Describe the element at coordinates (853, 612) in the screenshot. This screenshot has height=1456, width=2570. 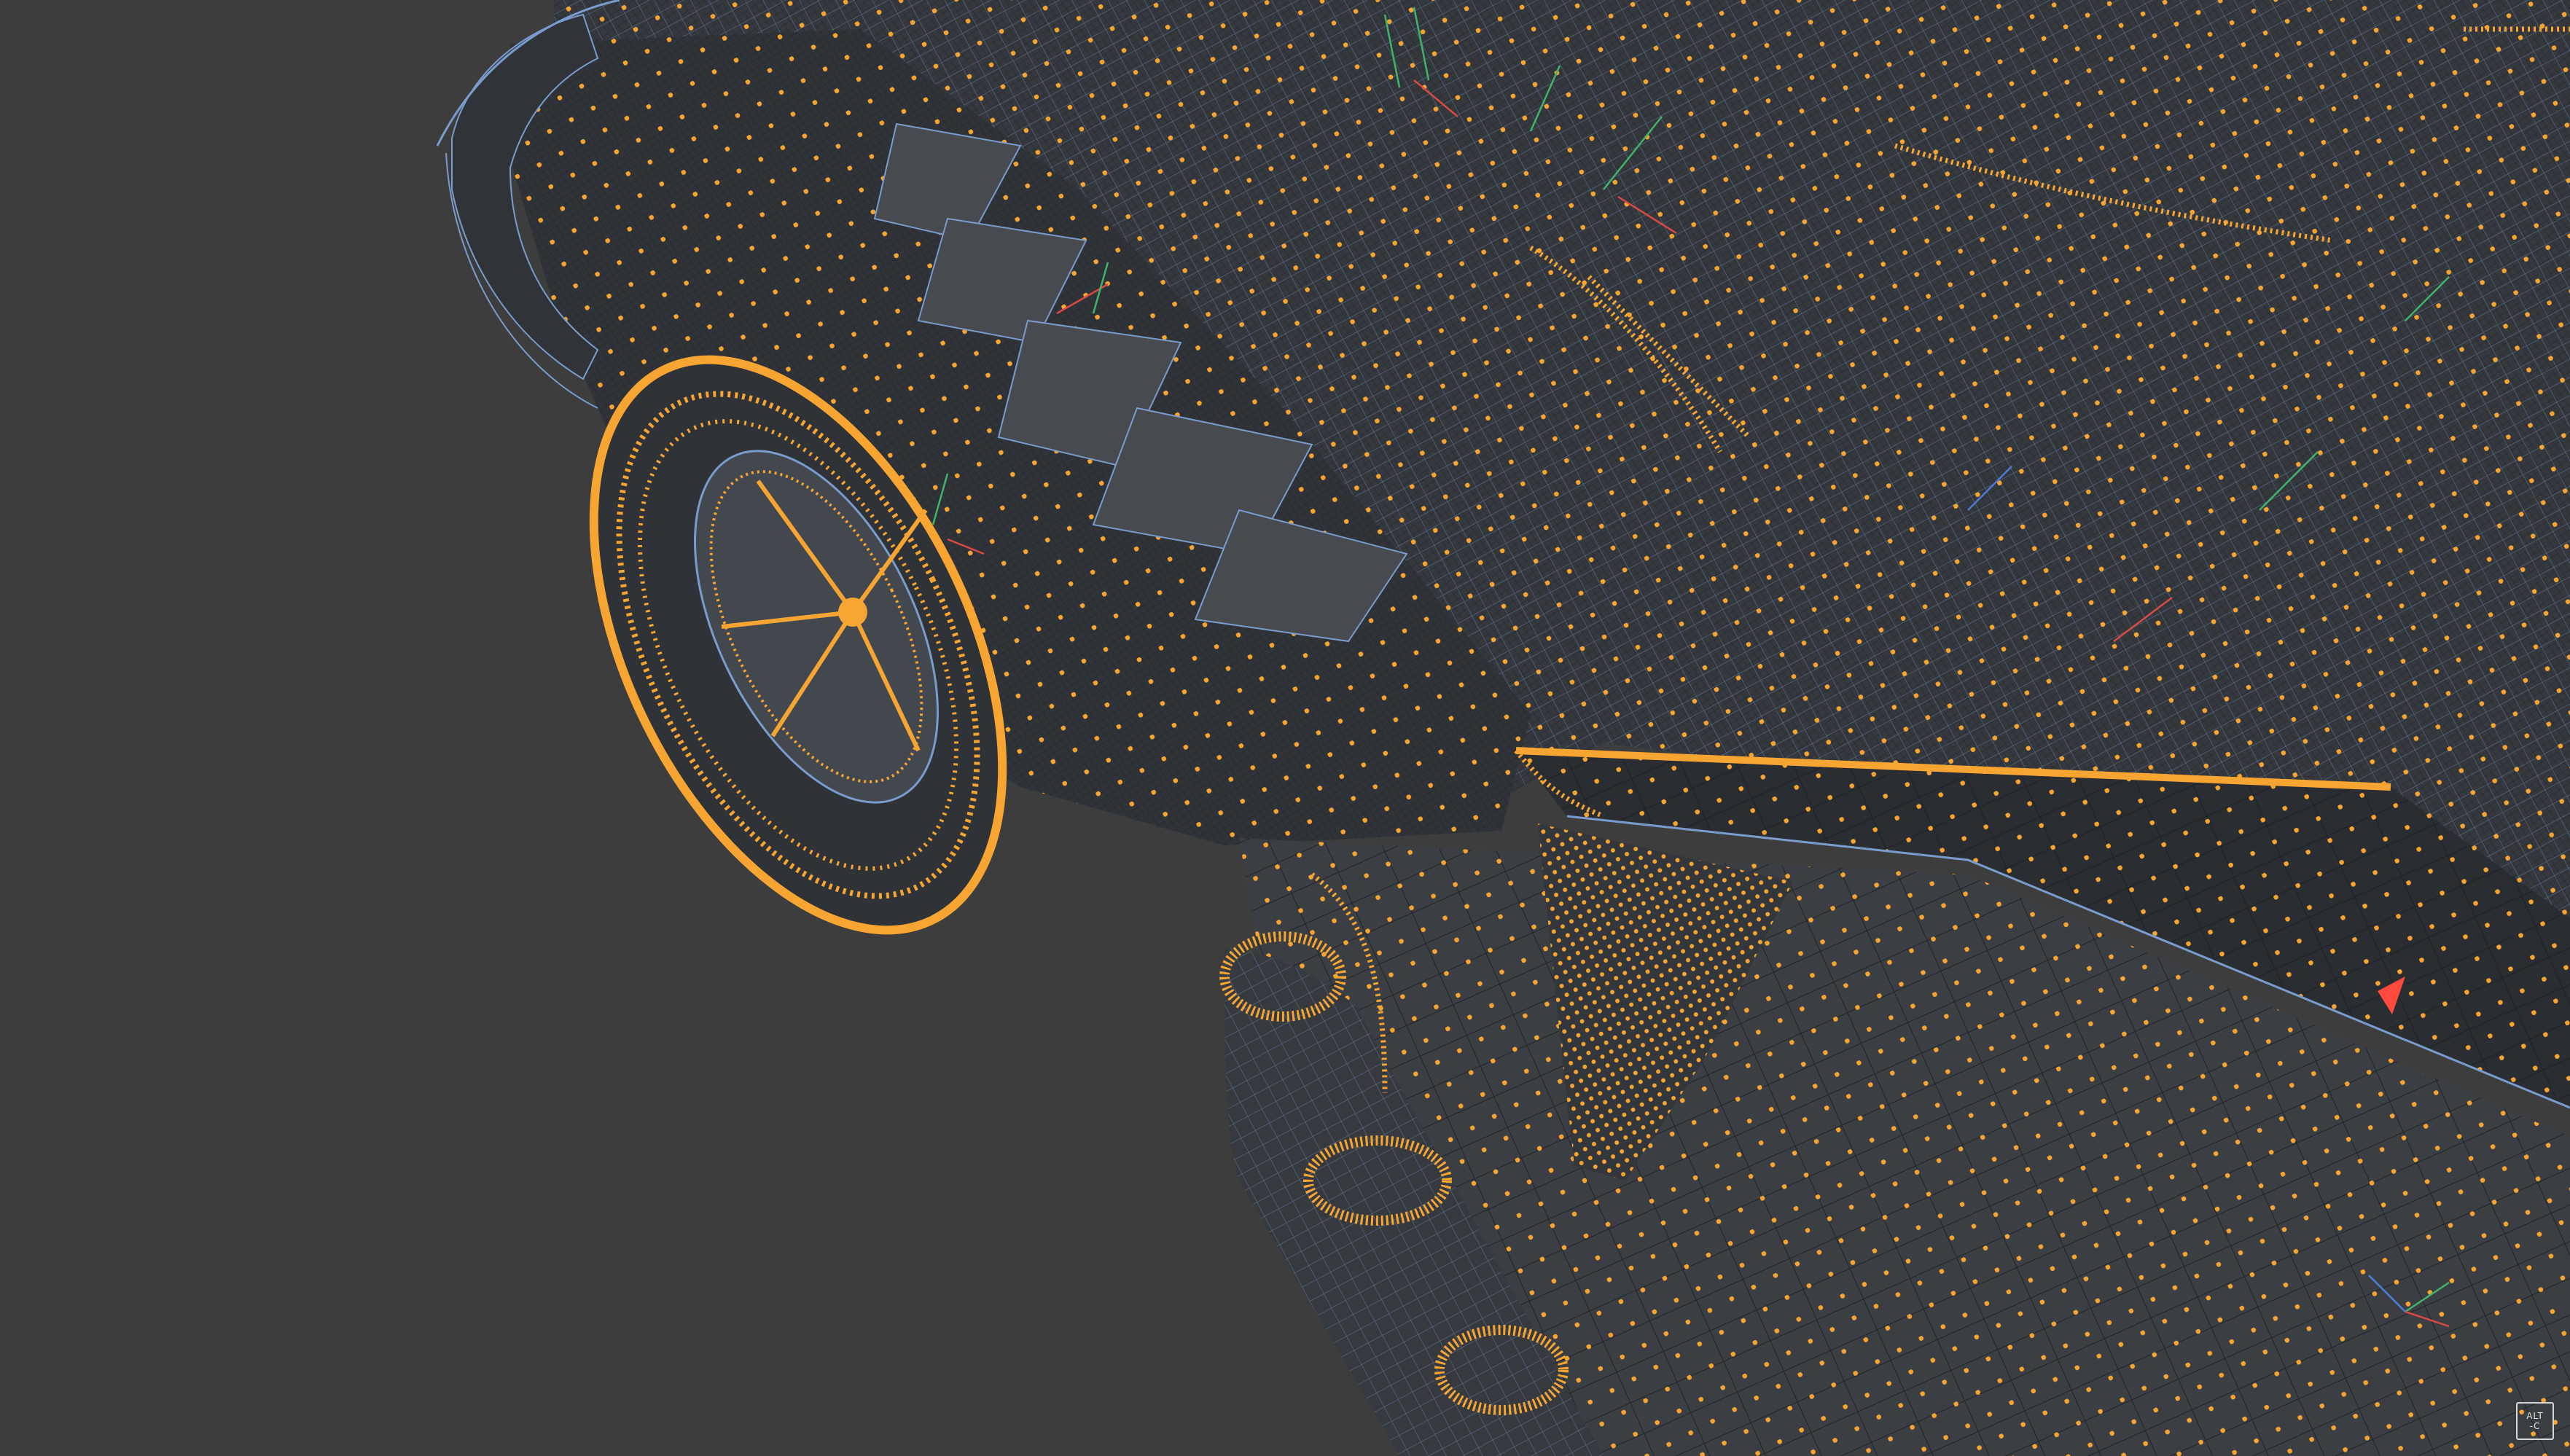
I see `wheel-hub` at that location.